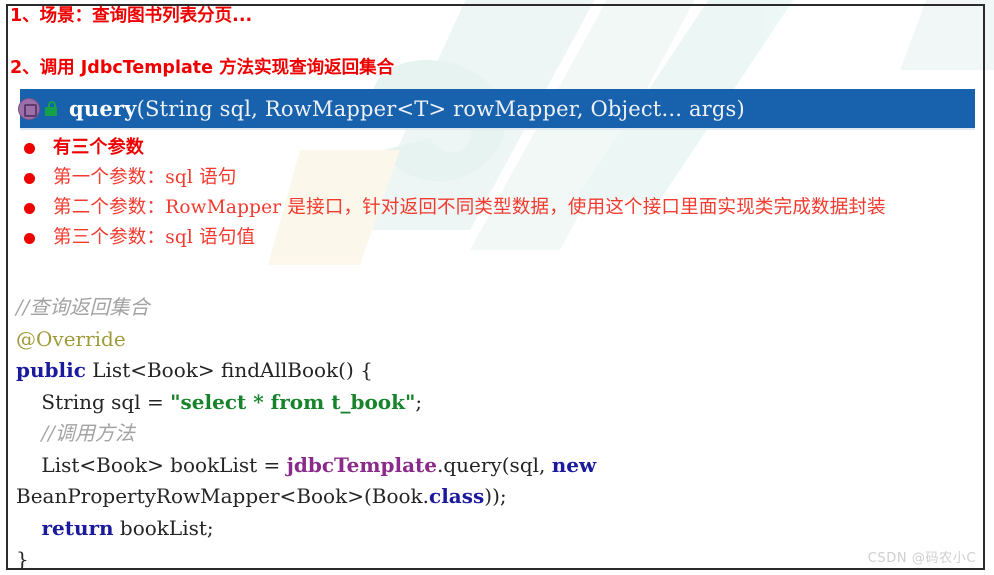 The width and height of the screenshot is (994, 575). I want to click on code-token: BeanPropertyRowMapper<Book>(Book., so click(223, 496).